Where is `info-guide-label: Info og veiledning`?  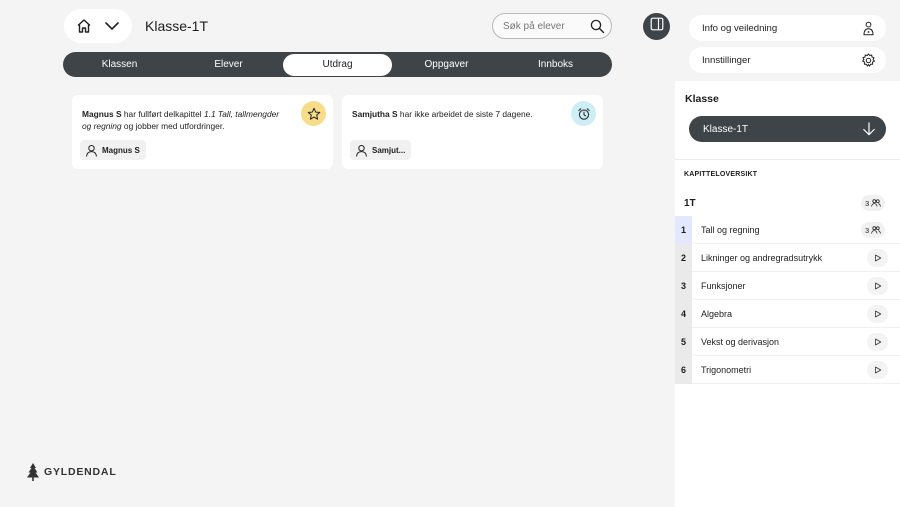
info-guide-label: Info og veiledning is located at coordinates (740, 28).